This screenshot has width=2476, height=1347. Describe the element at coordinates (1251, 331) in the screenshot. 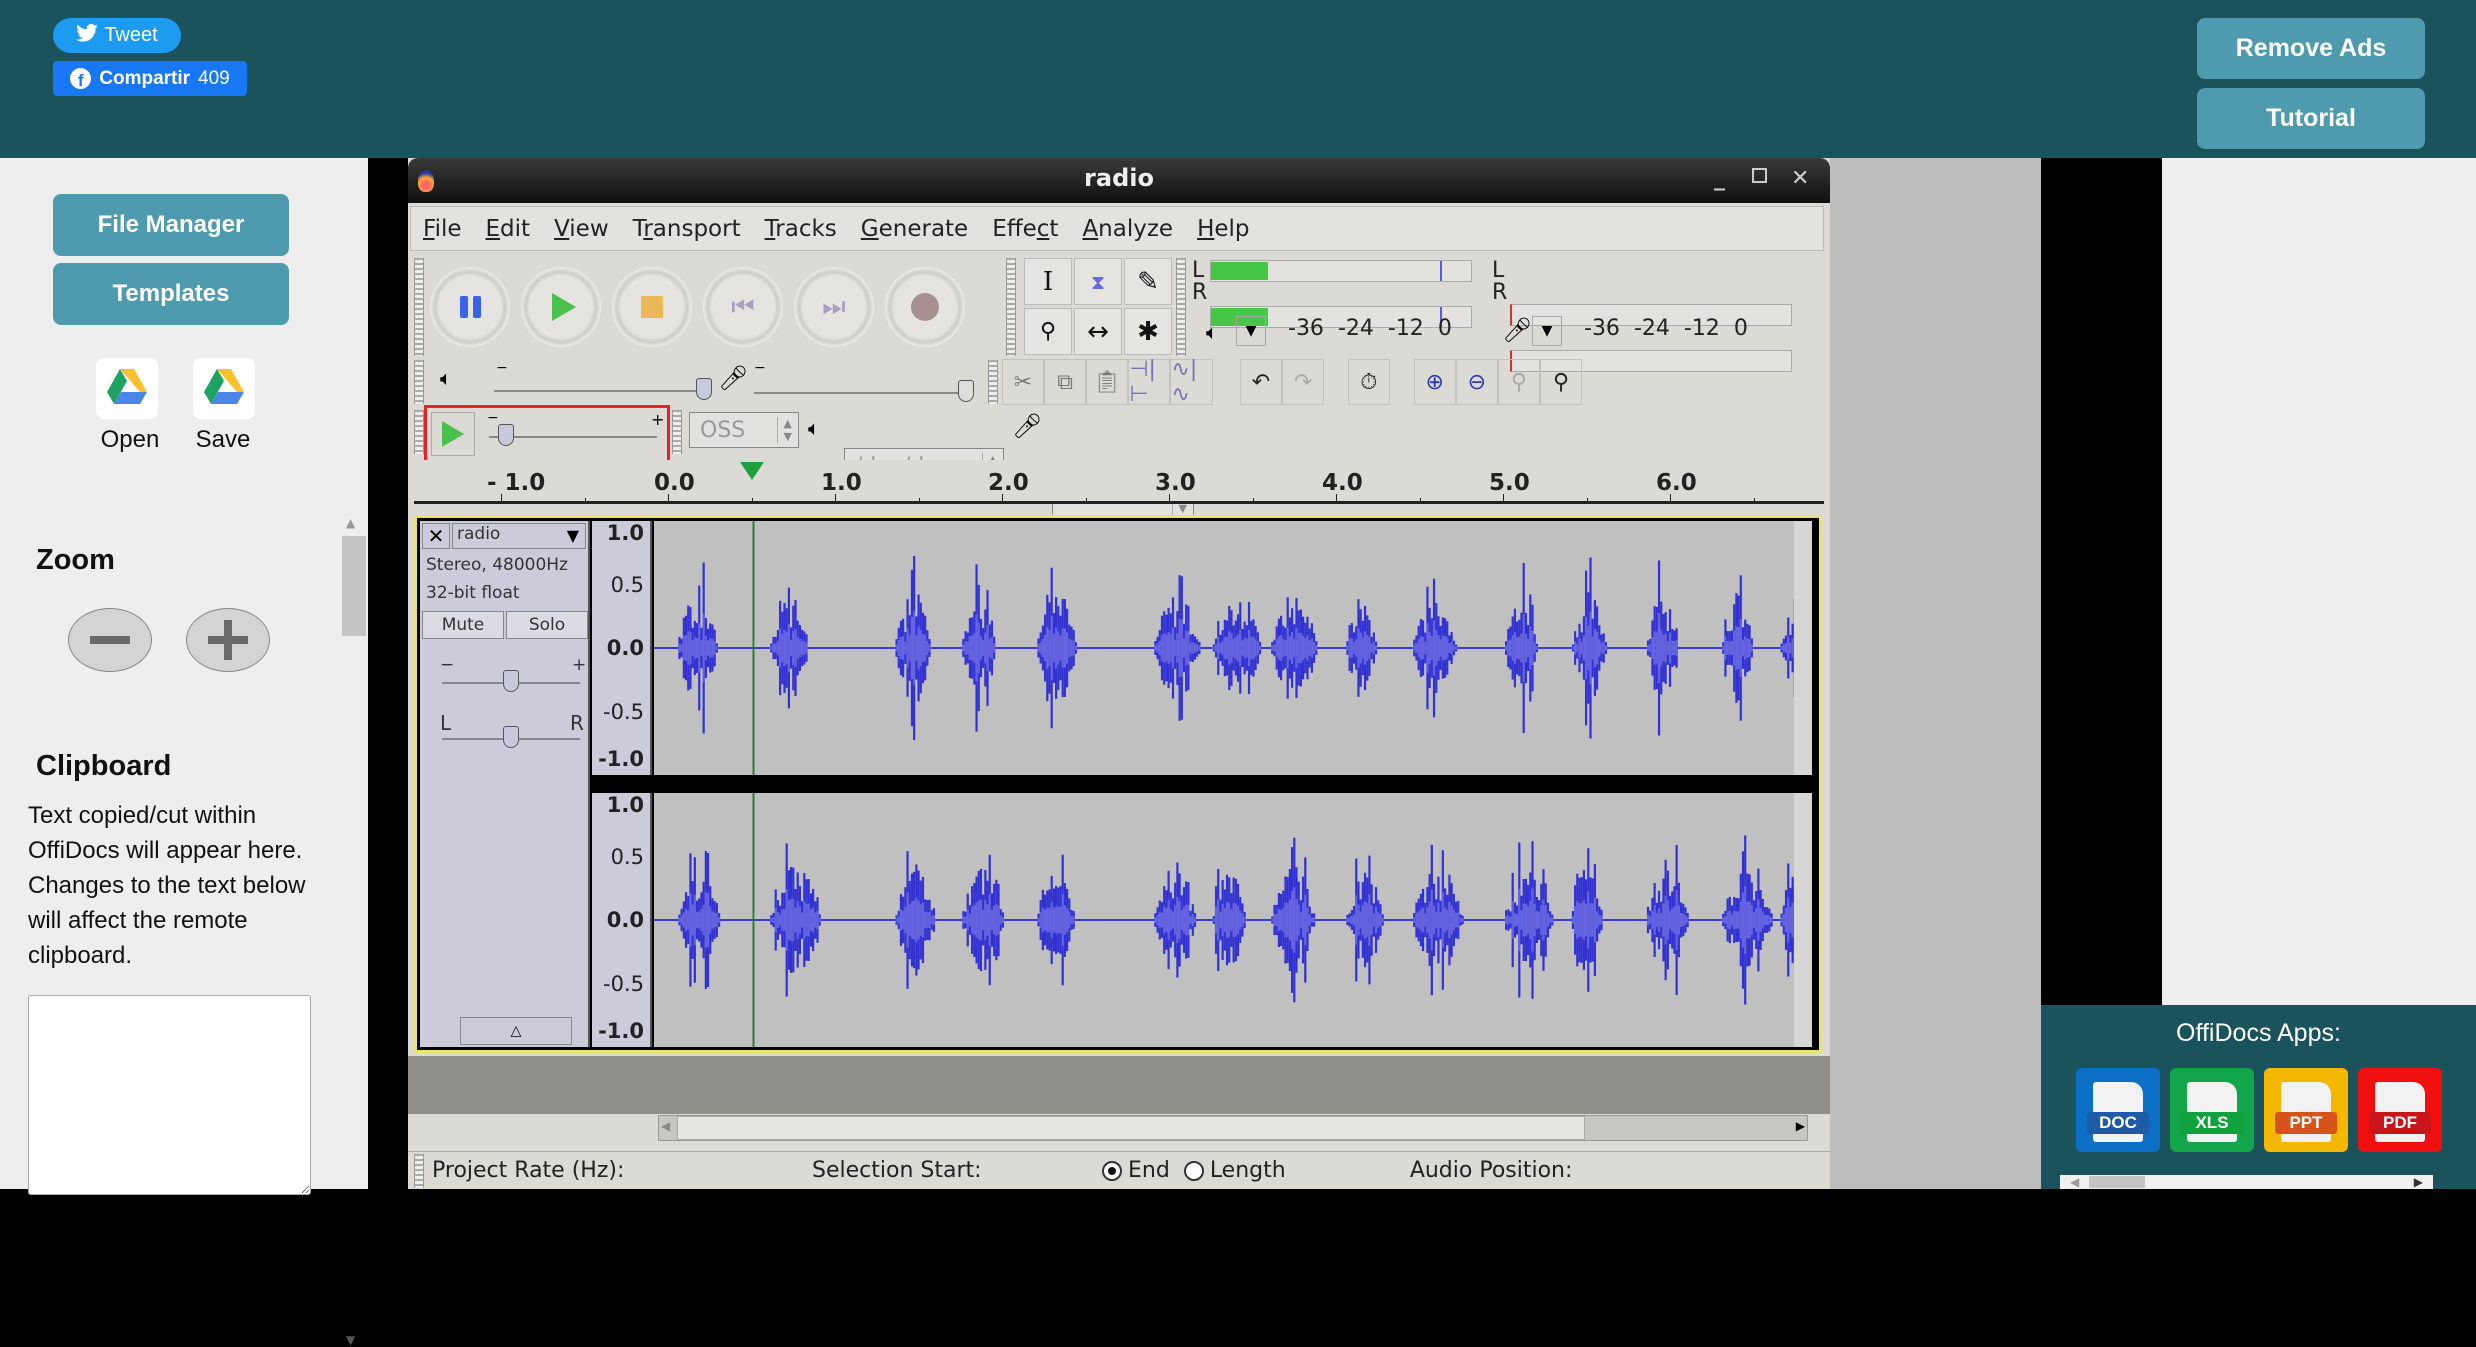

I see `playback-meter-dropdown: ▼` at that location.